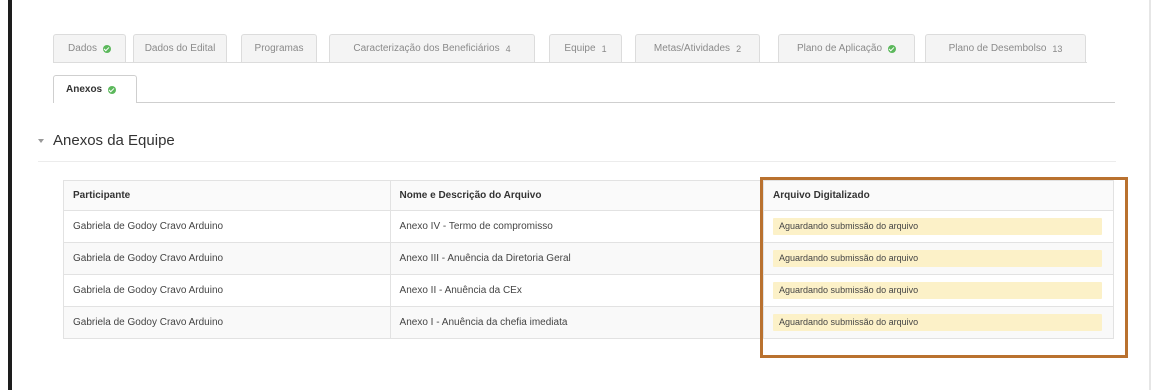 Image resolution: width=1156 pixels, height=390 pixels. Describe the element at coordinates (839, 48) in the screenshot. I see `tab-label: Plano de Aplicação` at that location.